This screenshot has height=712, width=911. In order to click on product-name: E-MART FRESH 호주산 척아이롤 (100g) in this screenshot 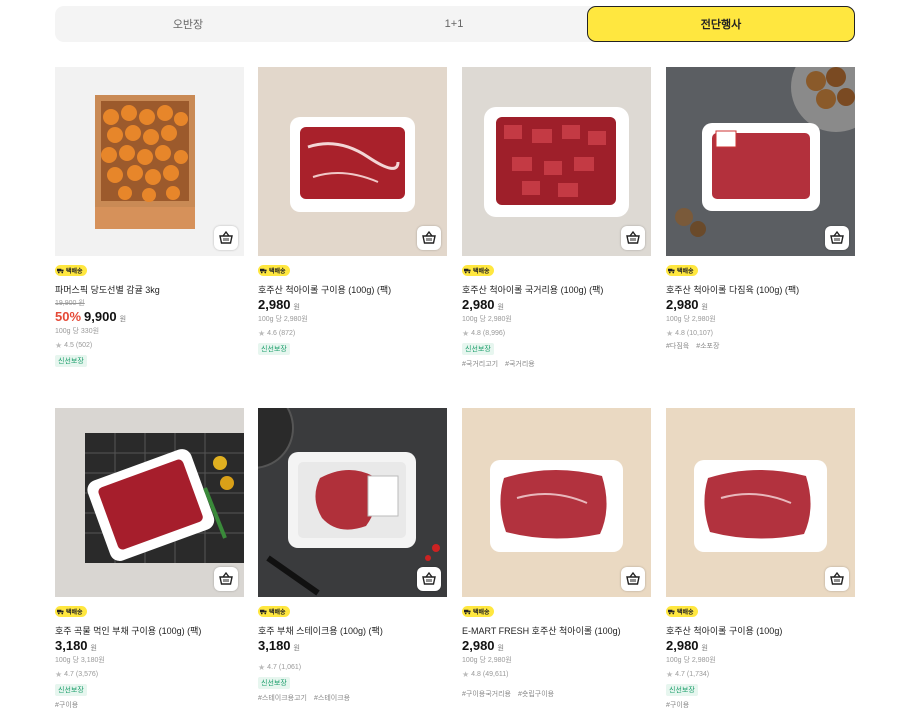, I will do `click(556, 630)`.